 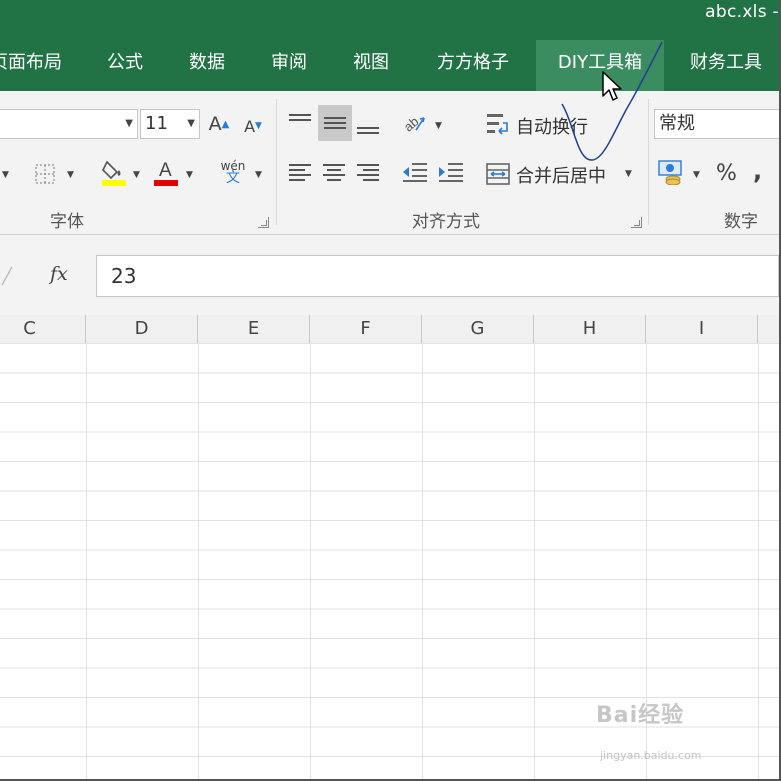 I want to click on wrap-text-icon, so click(x=498, y=124).